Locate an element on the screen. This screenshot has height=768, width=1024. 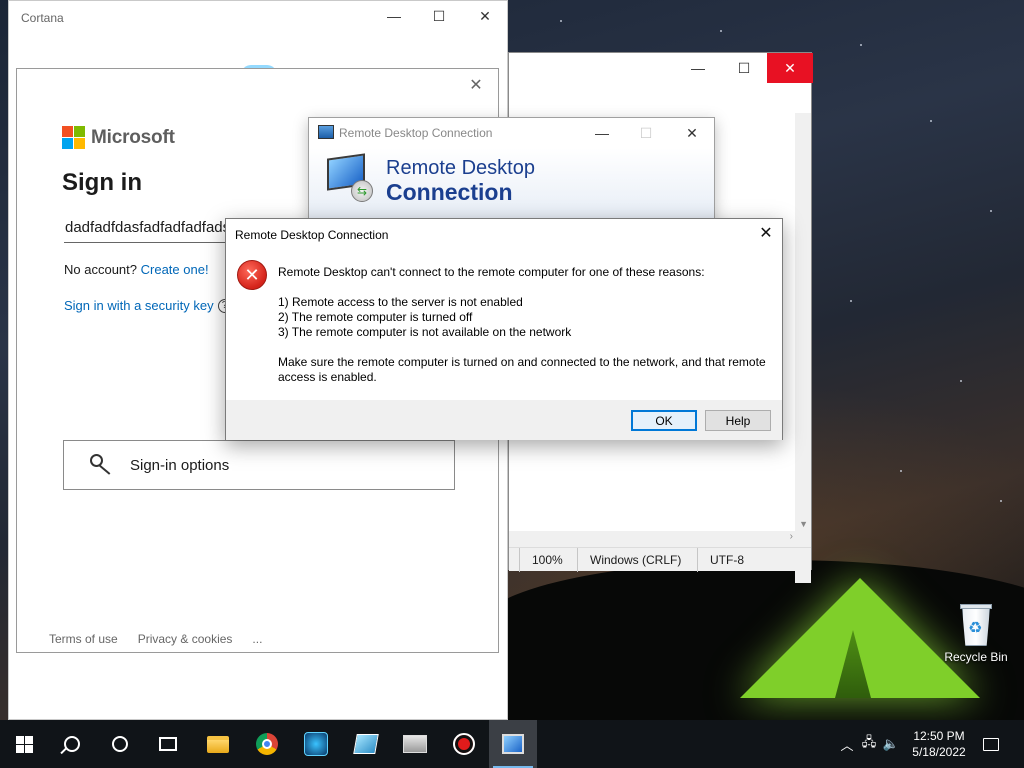
record-icon is located at coordinates (464, 744).